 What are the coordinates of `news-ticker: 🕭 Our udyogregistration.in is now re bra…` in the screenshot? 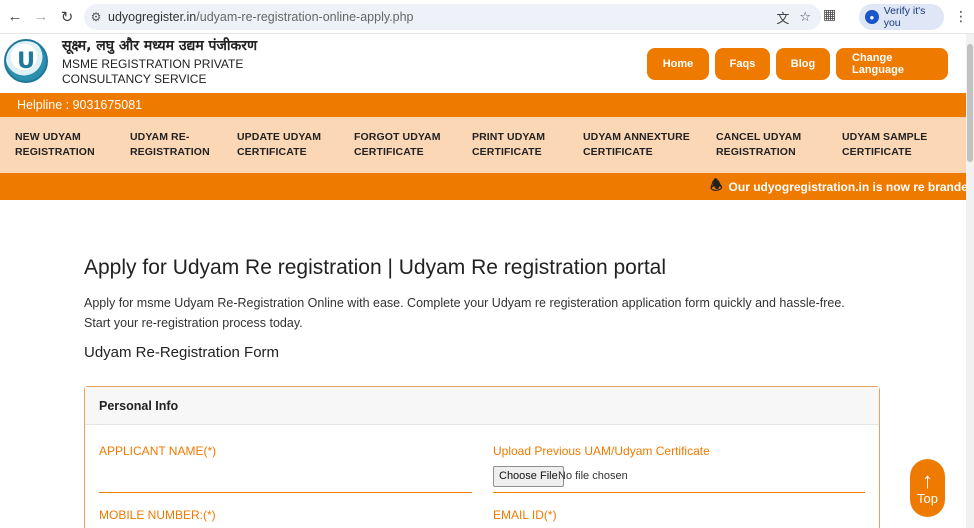 It's located at (483, 186).